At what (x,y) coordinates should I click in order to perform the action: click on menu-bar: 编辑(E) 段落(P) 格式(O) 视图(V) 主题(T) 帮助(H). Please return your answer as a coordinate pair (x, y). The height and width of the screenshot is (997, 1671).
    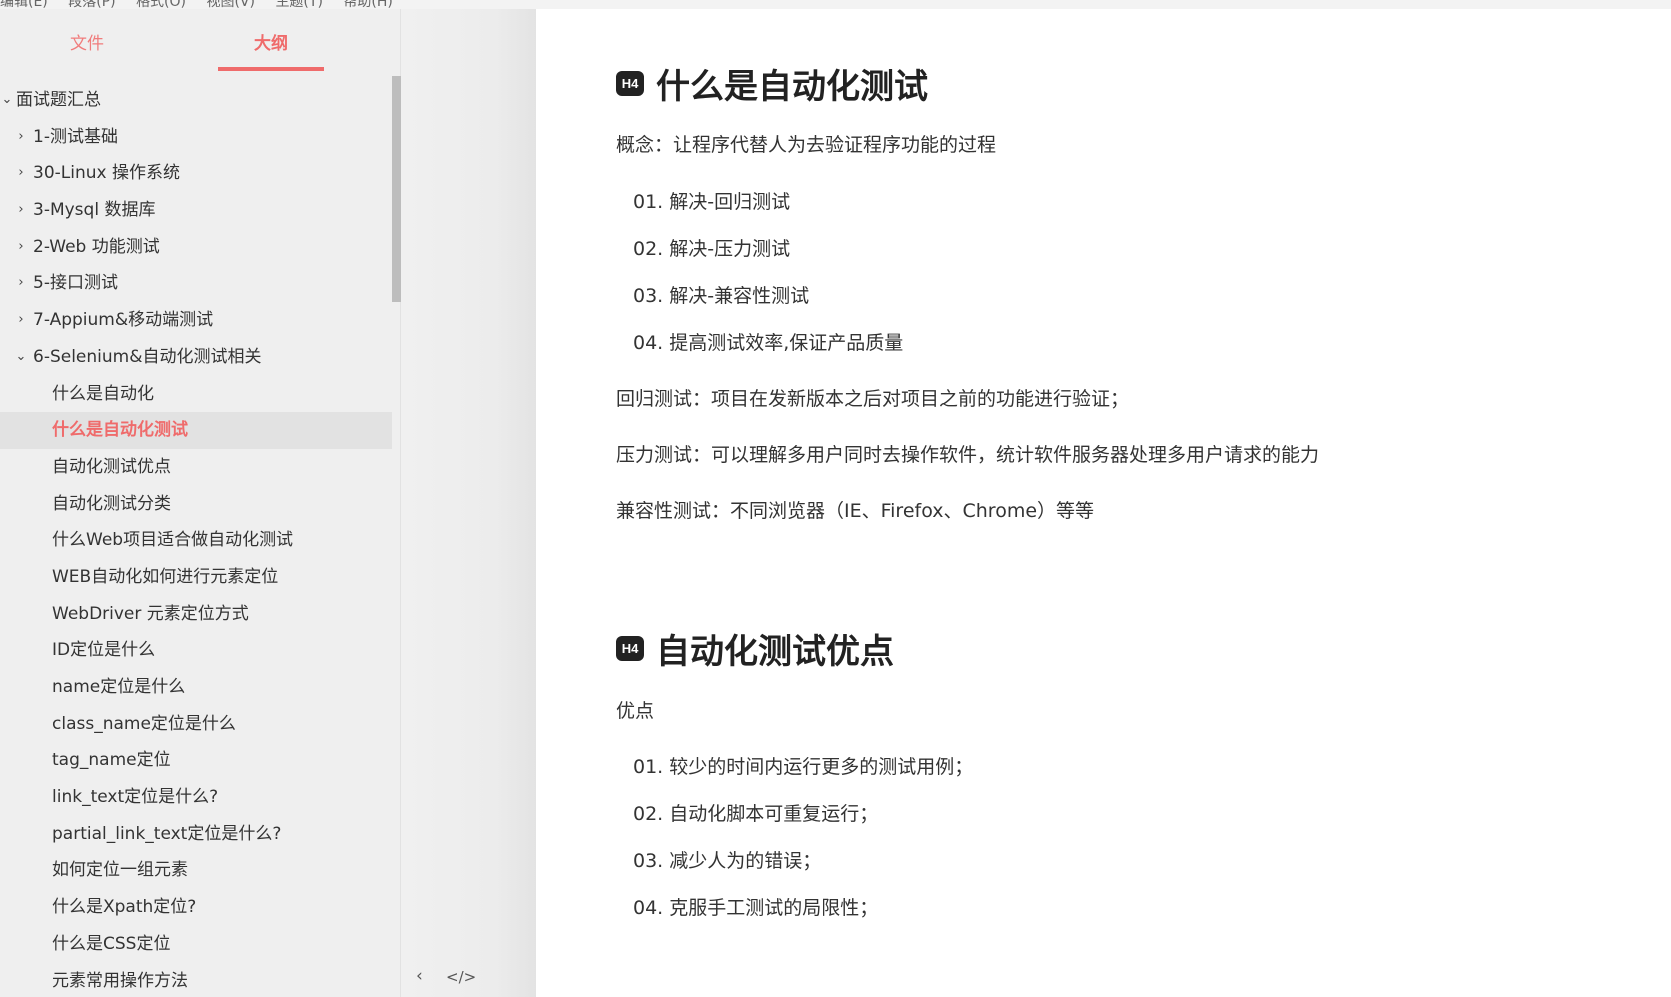
    Looking at the image, I should click on (835, 4).